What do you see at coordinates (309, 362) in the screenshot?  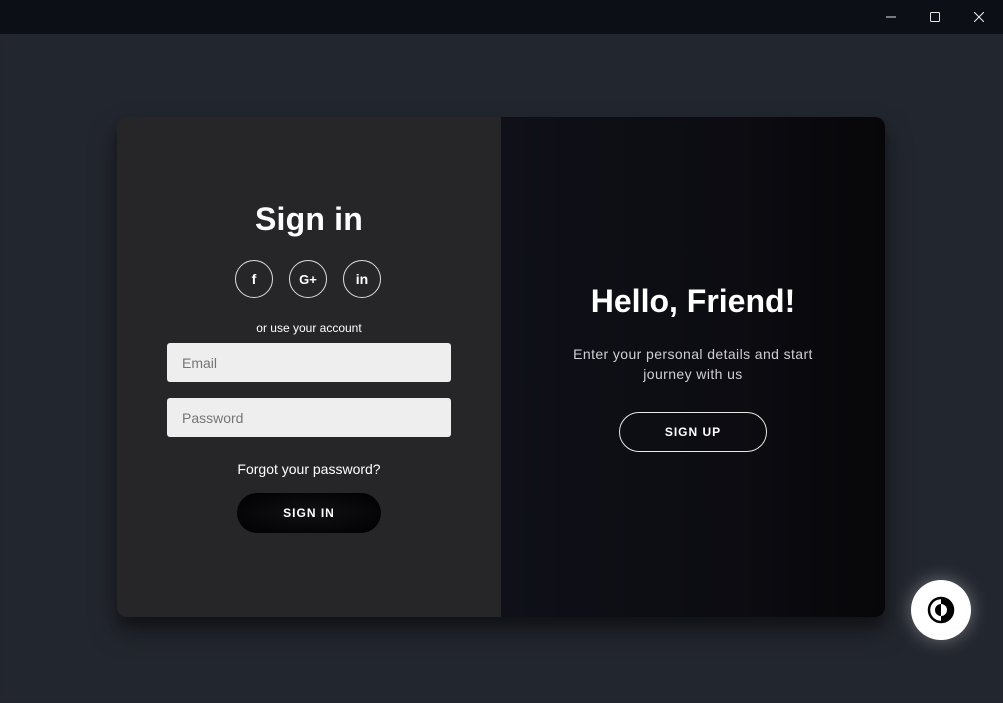 I see `email-field` at bounding box center [309, 362].